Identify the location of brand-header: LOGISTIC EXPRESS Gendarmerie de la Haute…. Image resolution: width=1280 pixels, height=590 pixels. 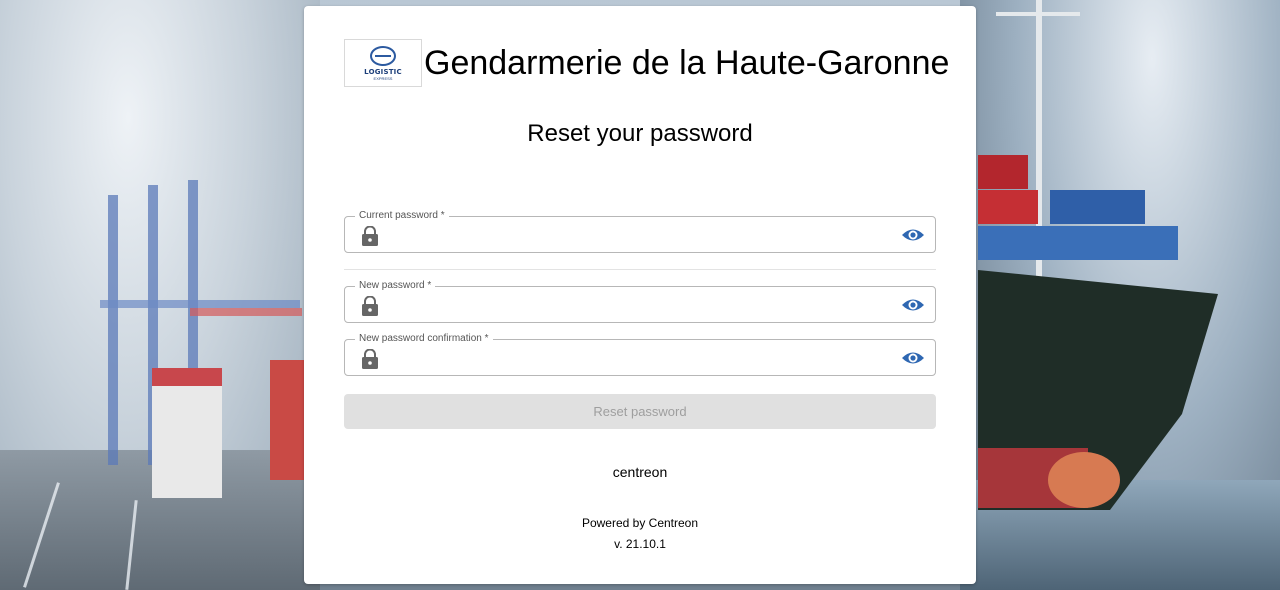
(646, 63).